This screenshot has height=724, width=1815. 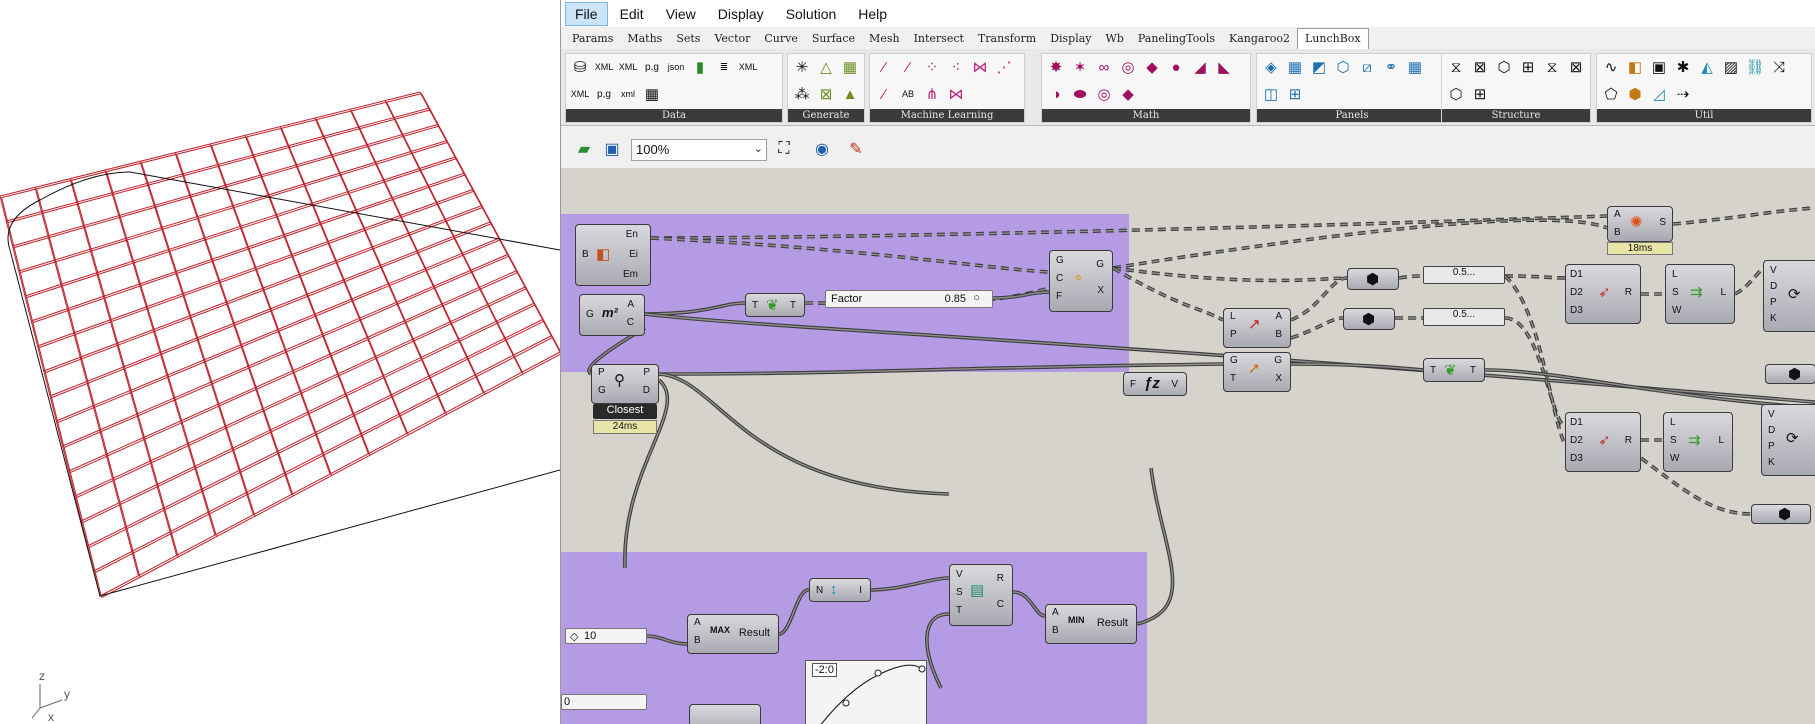 What do you see at coordinates (628, 94) in the screenshot?
I see `json-xml-icon: xml` at bounding box center [628, 94].